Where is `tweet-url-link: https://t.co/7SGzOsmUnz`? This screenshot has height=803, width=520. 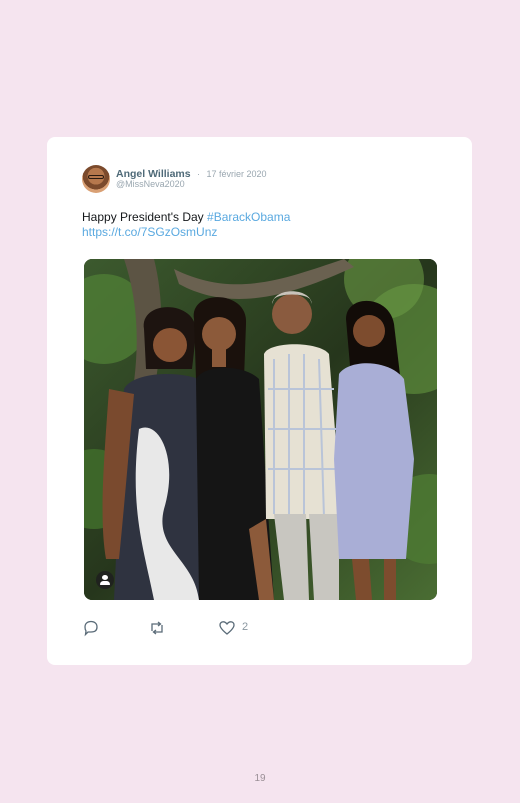 tweet-url-link: https://t.co/7SGzOsmUnz is located at coordinates (262, 232).